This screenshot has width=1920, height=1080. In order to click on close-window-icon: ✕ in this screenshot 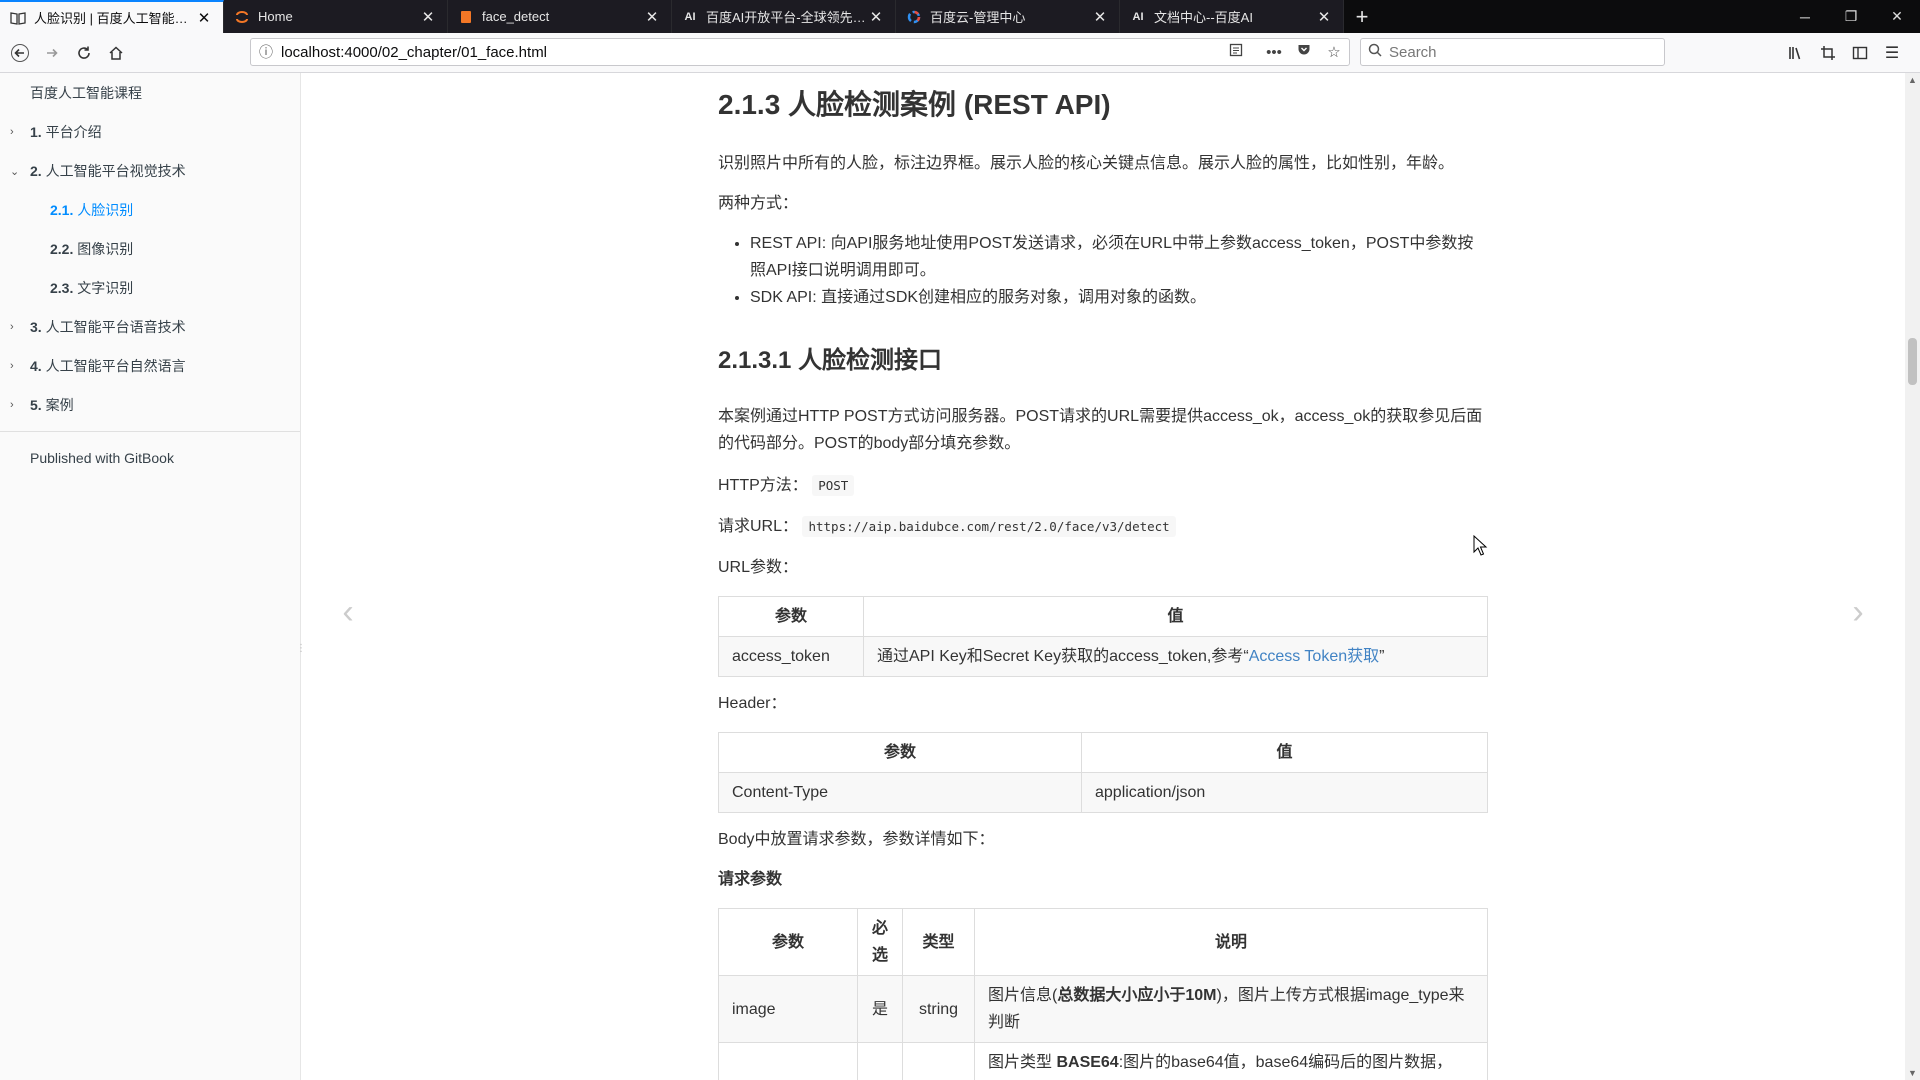, I will do `click(1897, 16)`.